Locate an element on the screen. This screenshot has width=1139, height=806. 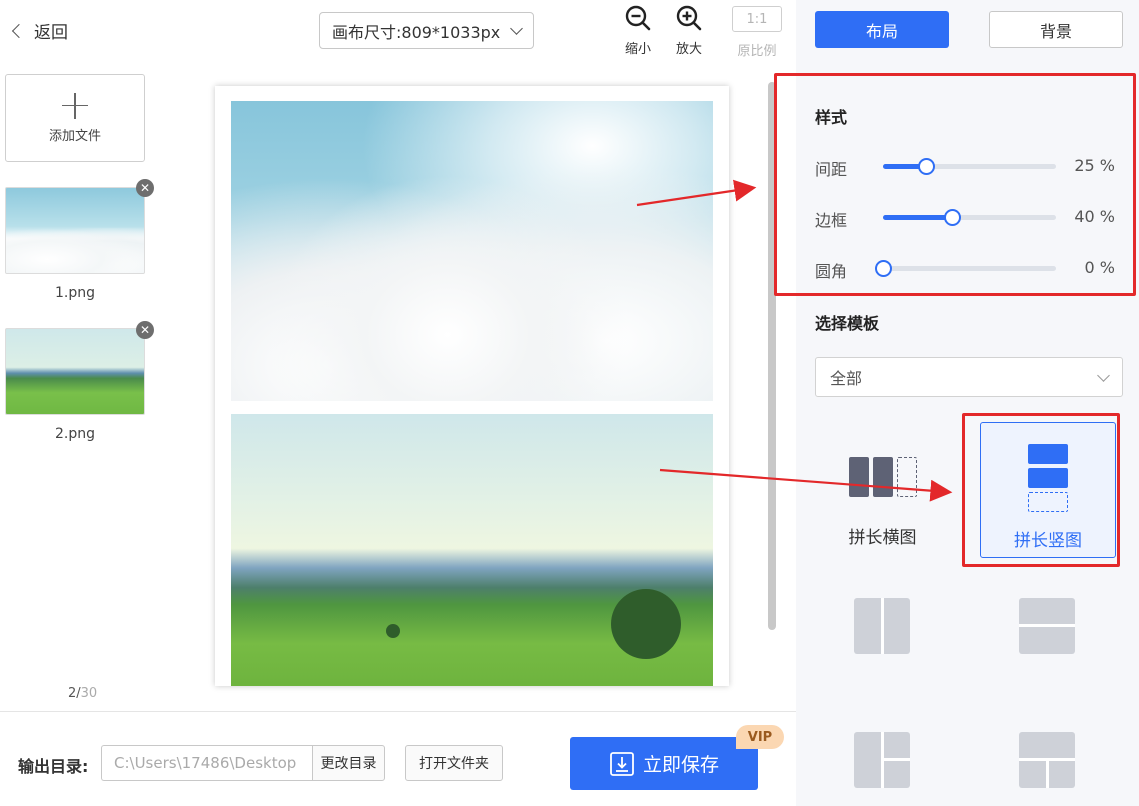
template-three-split-left-icon is located at coordinates (882, 760).